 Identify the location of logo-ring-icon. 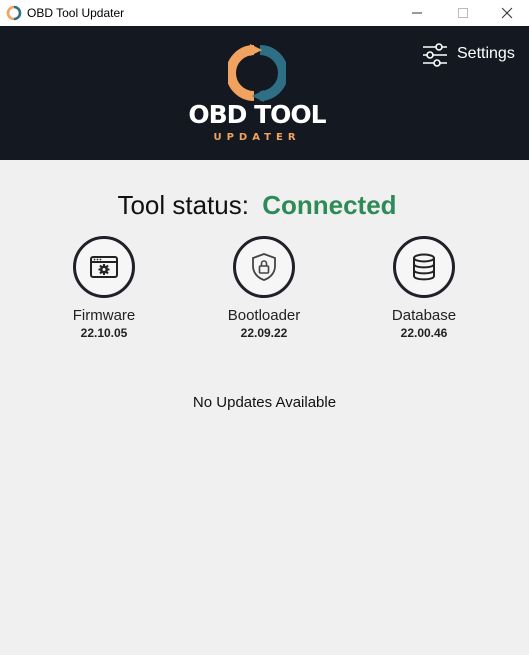
(257, 73).